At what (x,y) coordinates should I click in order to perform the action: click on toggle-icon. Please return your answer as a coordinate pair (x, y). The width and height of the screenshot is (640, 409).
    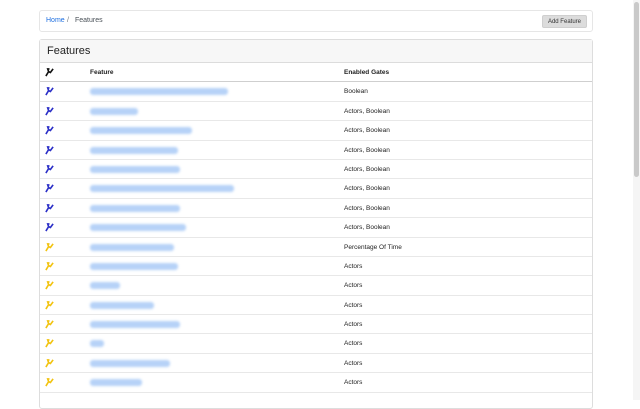
    Looking at the image, I should click on (49, 72).